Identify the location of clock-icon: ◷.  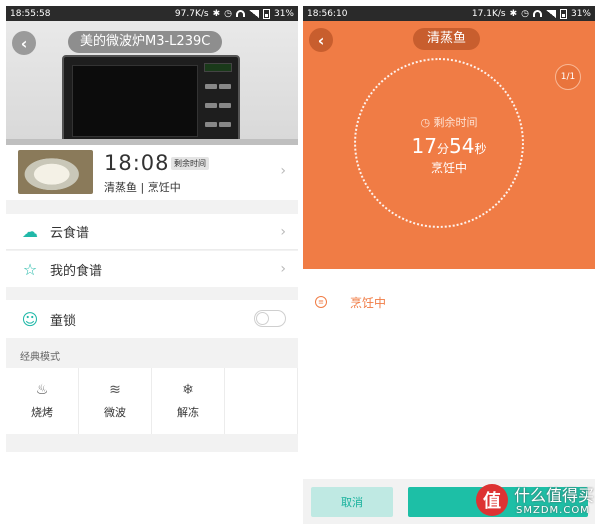
(427, 122).